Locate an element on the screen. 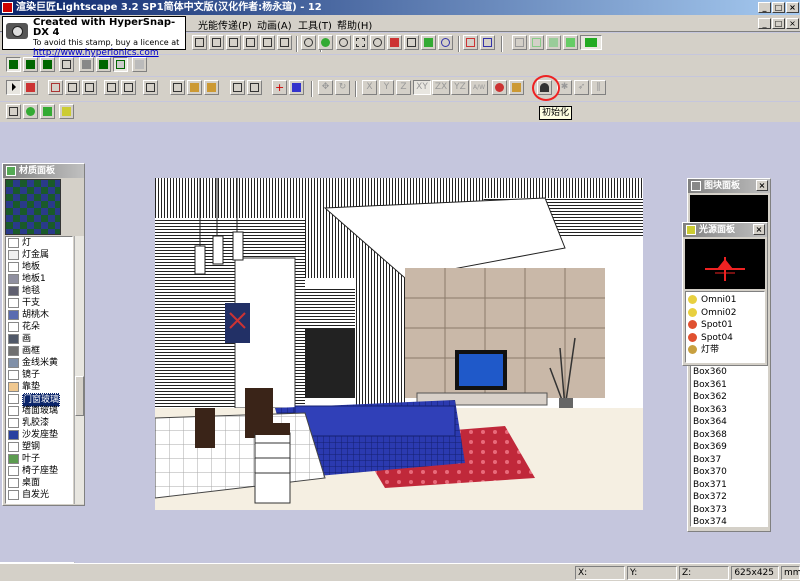 The height and width of the screenshot is (581, 800). zoom-previous-icon is located at coordinates (487, 42).